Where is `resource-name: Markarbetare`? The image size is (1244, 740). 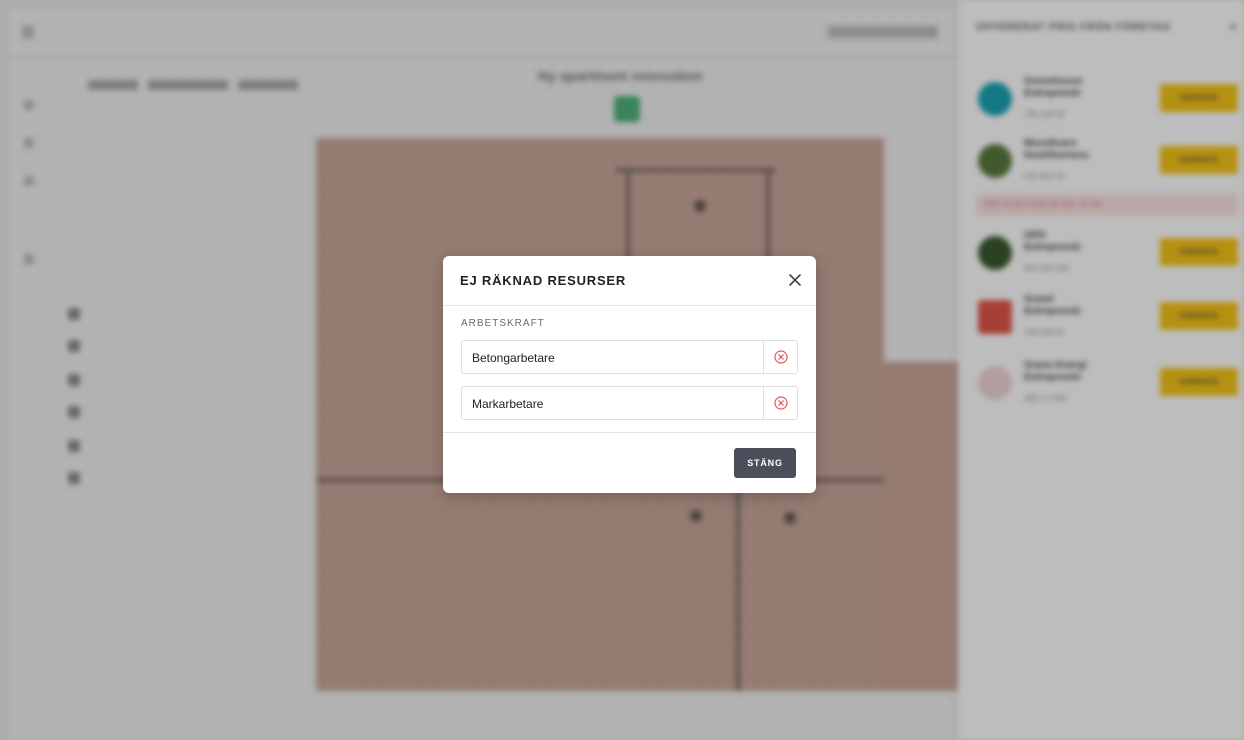 resource-name: Markarbetare is located at coordinates (508, 404).